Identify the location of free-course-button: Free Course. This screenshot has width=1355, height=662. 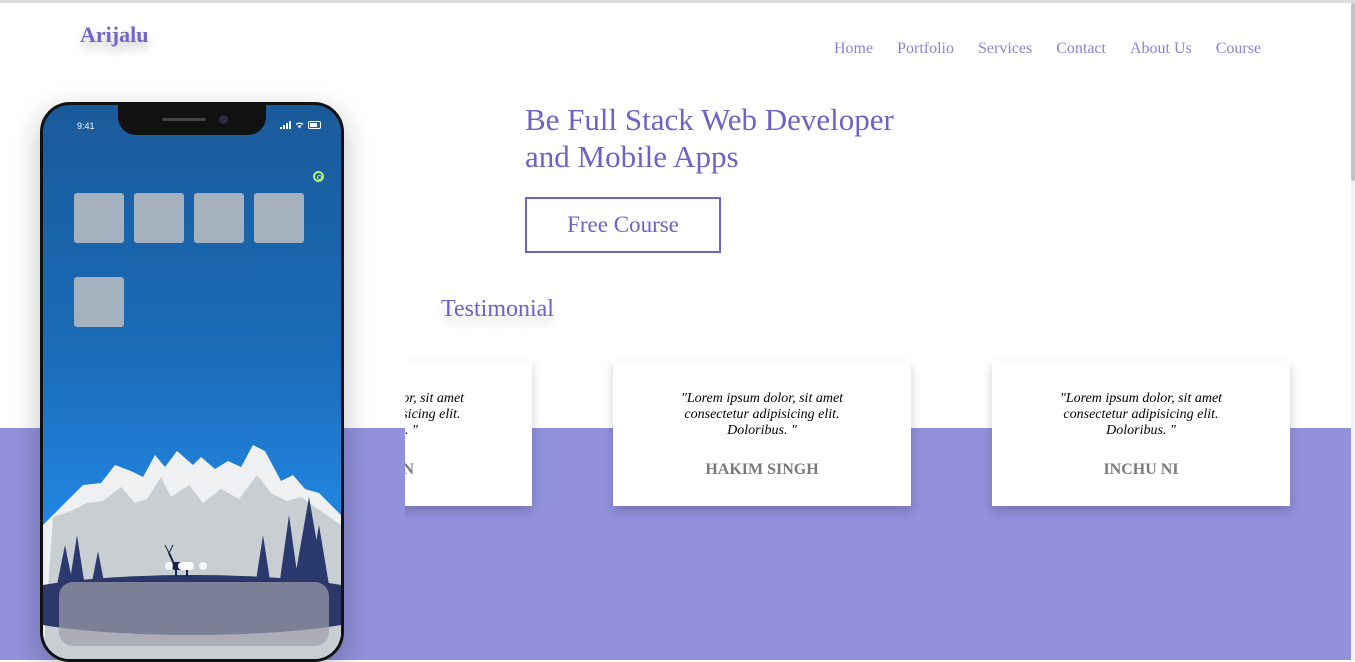
(623, 225).